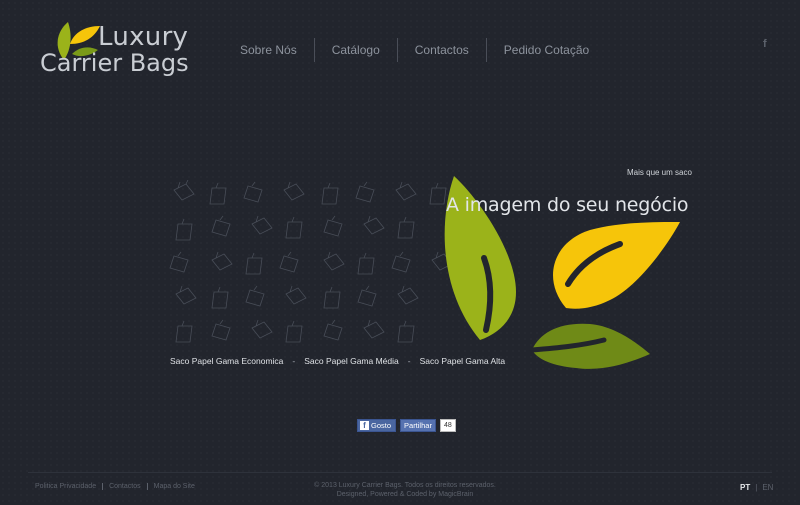 This screenshot has width=800, height=505. Describe the element at coordinates (143, 37) in the screenshot. I see `logo-text-luxury: Luxury` at that location.